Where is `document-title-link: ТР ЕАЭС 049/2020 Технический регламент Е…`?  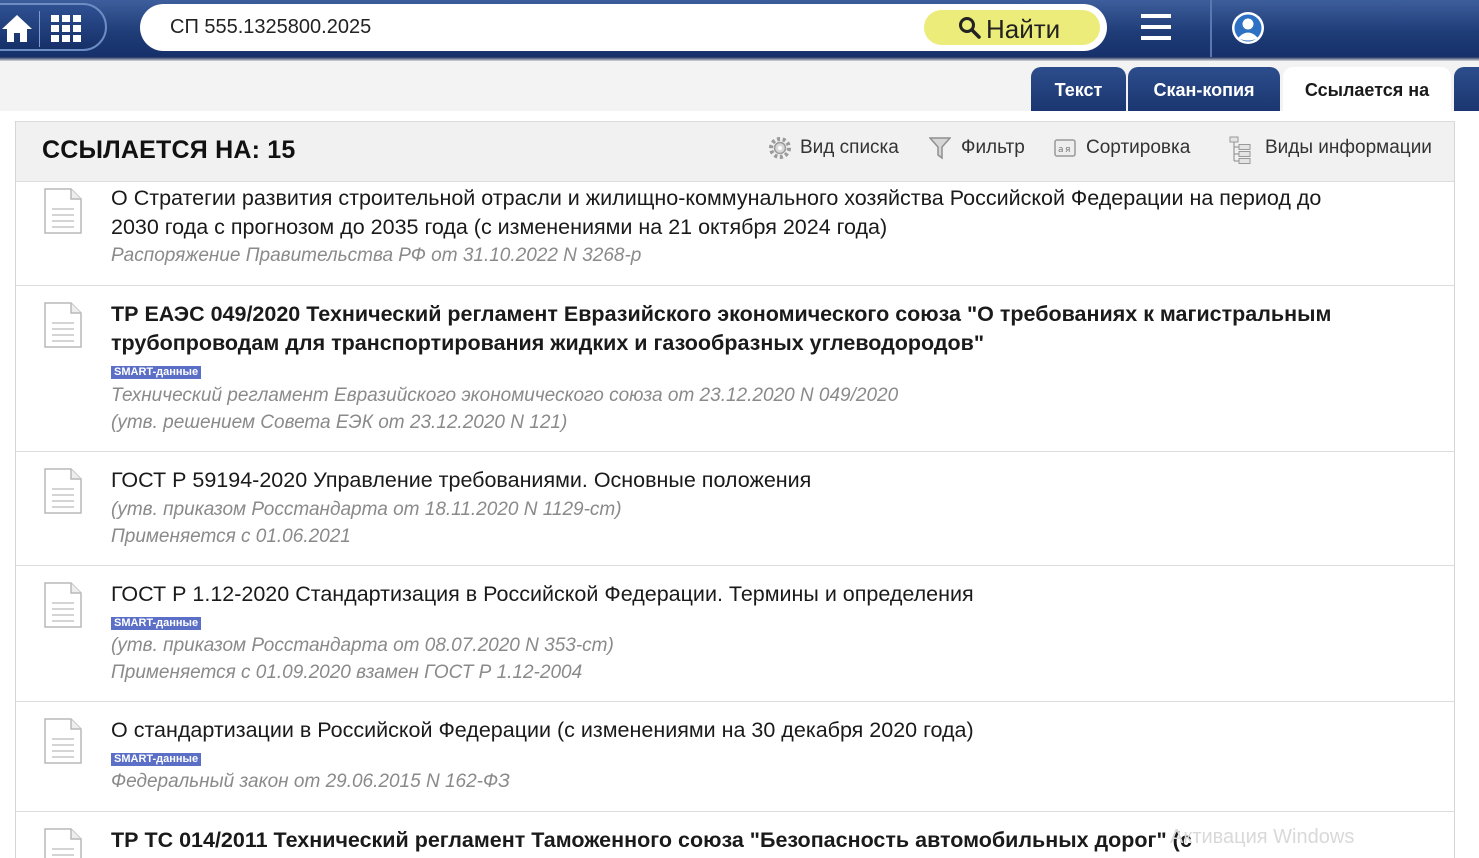
document-title-link: ТР ЕАЭС 049/2020 Технический регламент Е… is located at coordinates (741, 329).